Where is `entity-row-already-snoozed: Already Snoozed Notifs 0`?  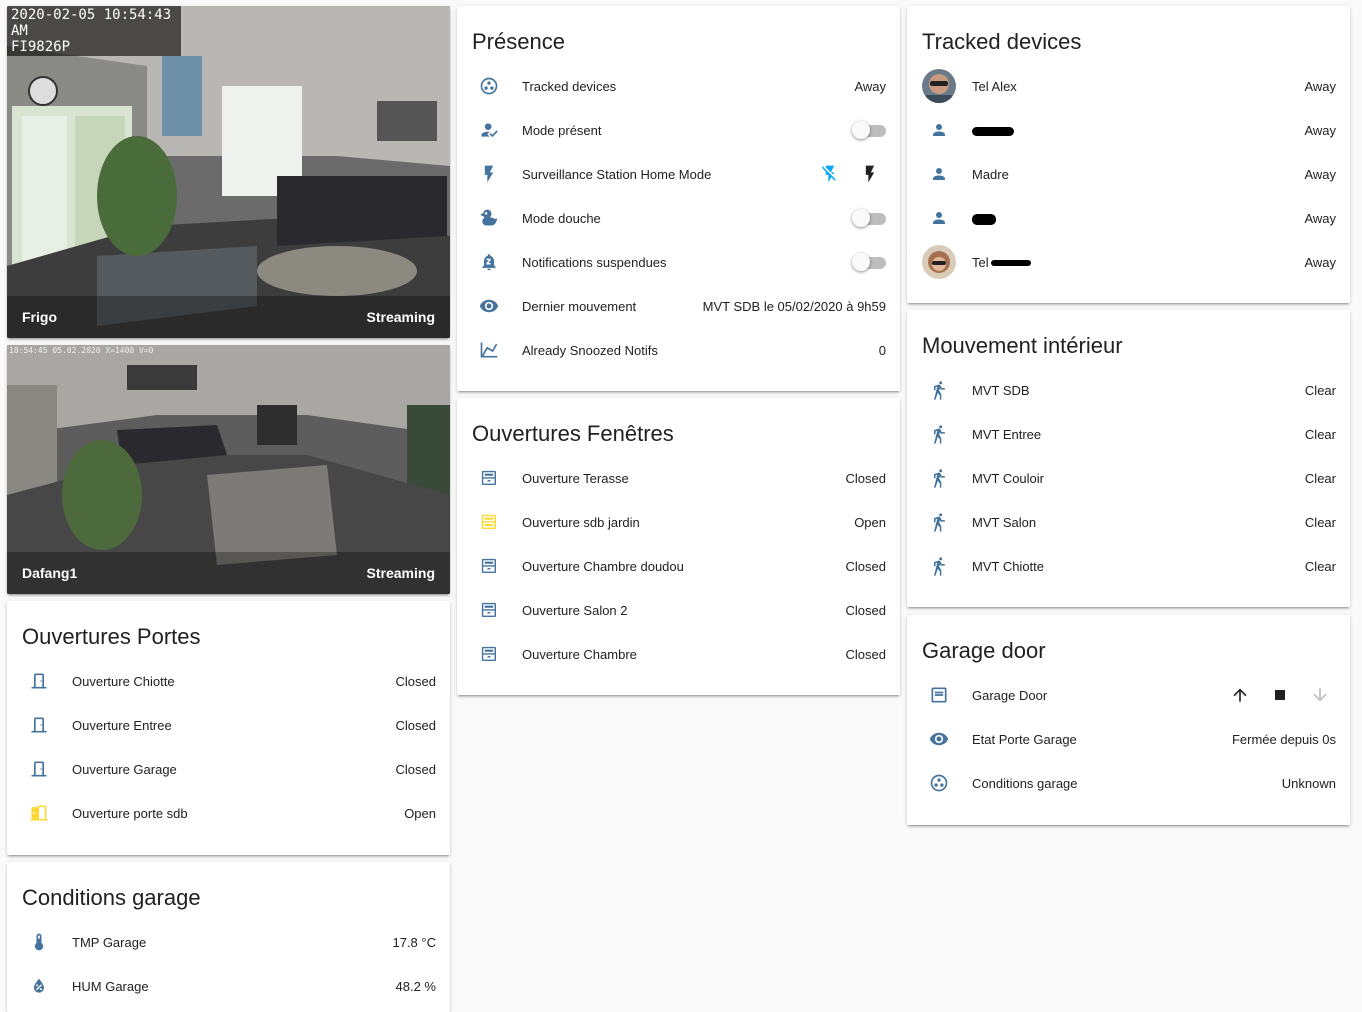 entity-row-already-snoozed: Already Snoozed Notifs 0 is located at coordinates (678, 350).